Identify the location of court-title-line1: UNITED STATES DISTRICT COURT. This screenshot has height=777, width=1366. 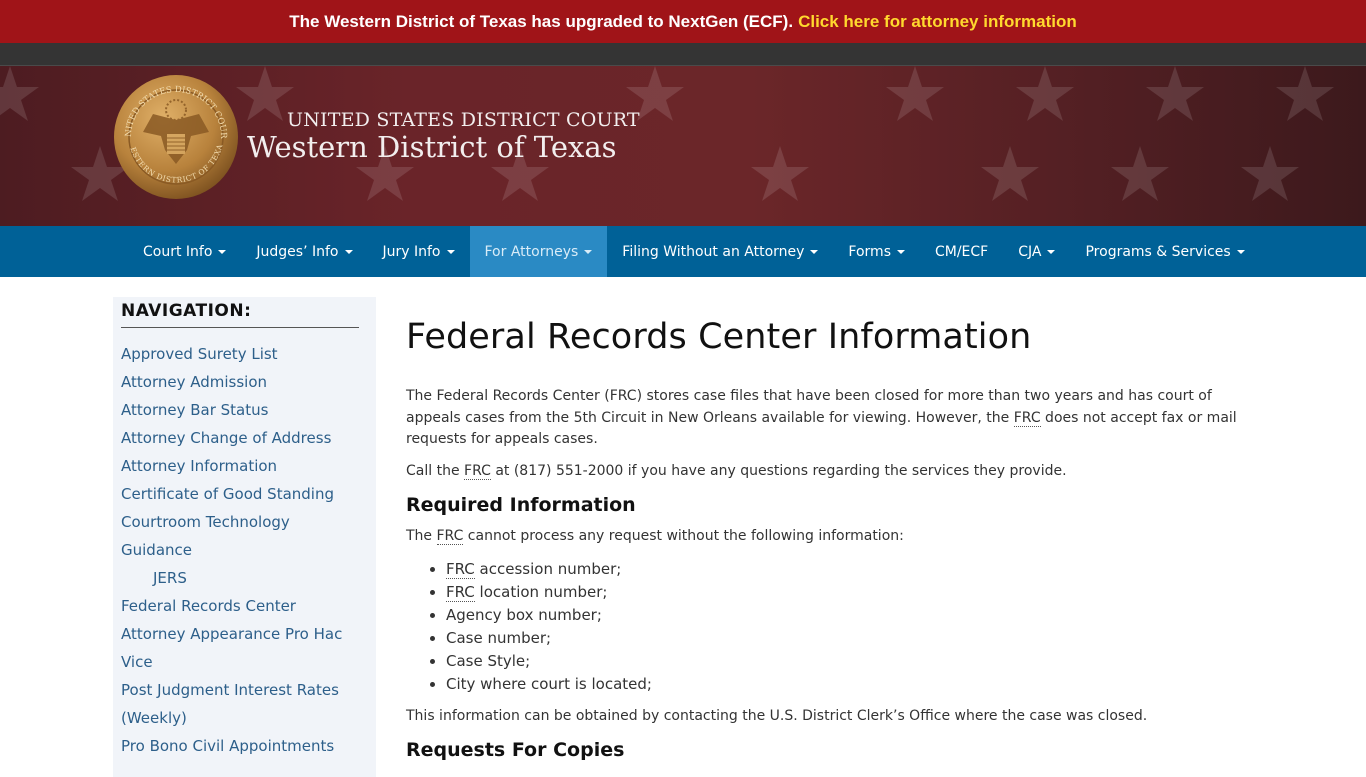
(463, 120).